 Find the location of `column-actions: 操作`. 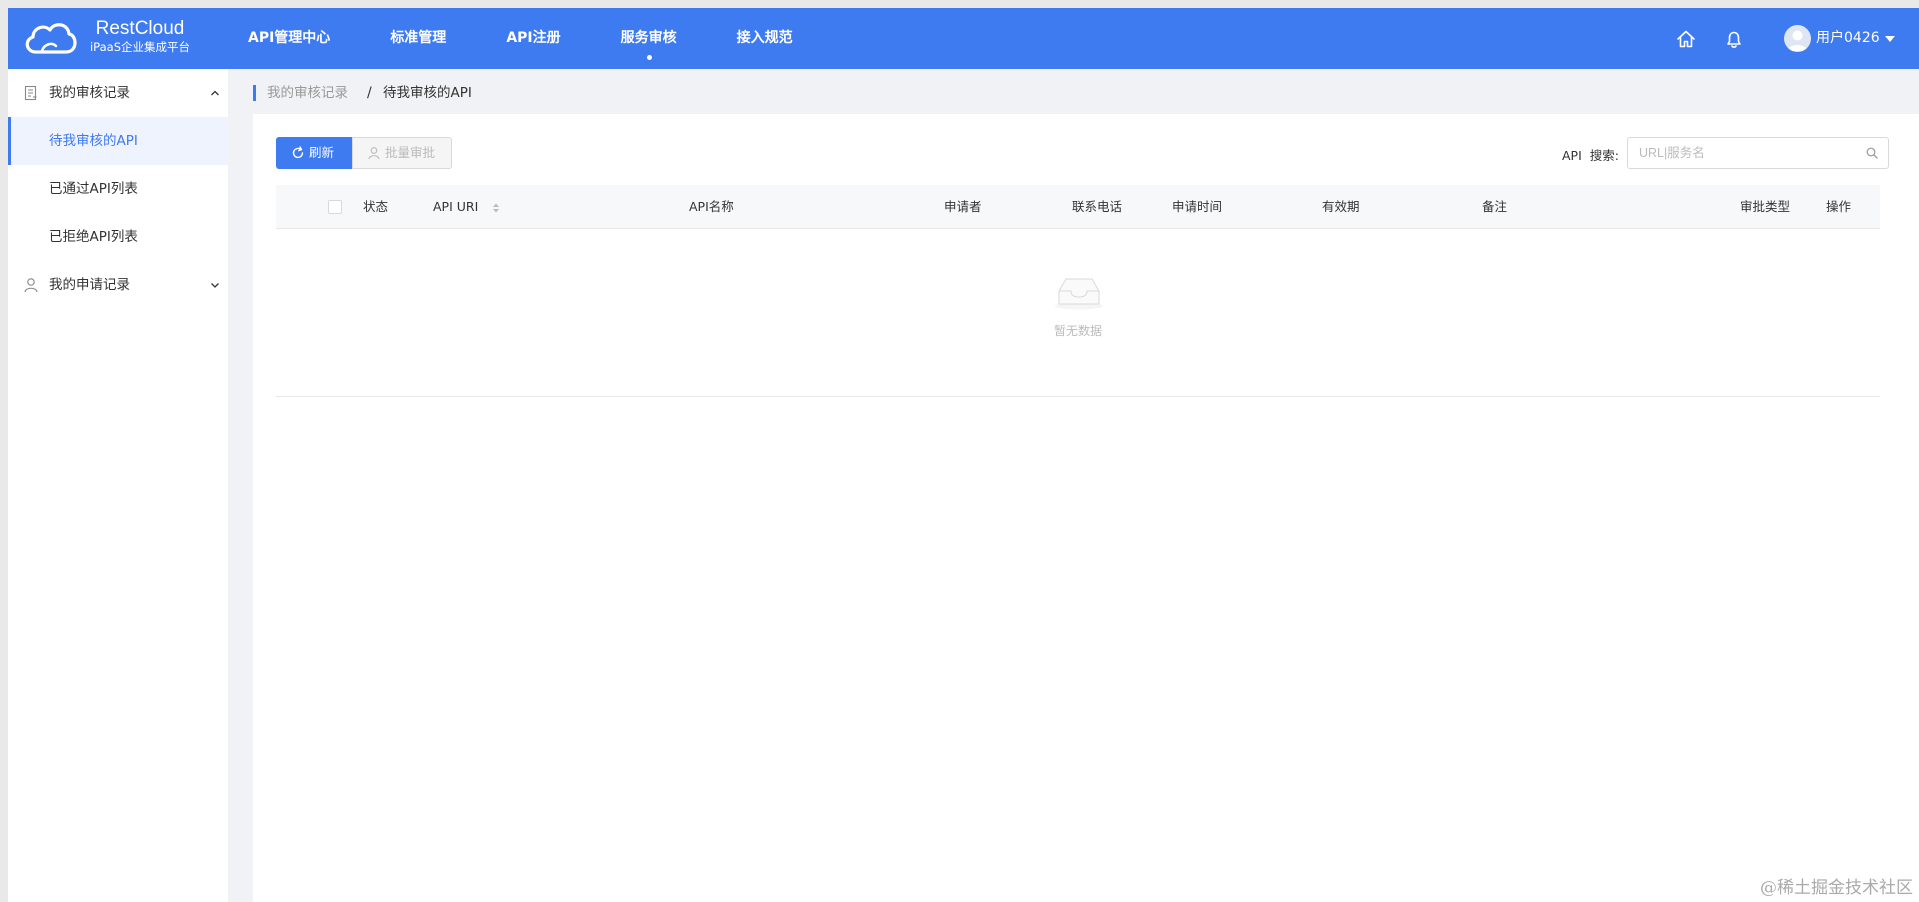

column-actions: 操作 is located at coordinates (1839, 206).